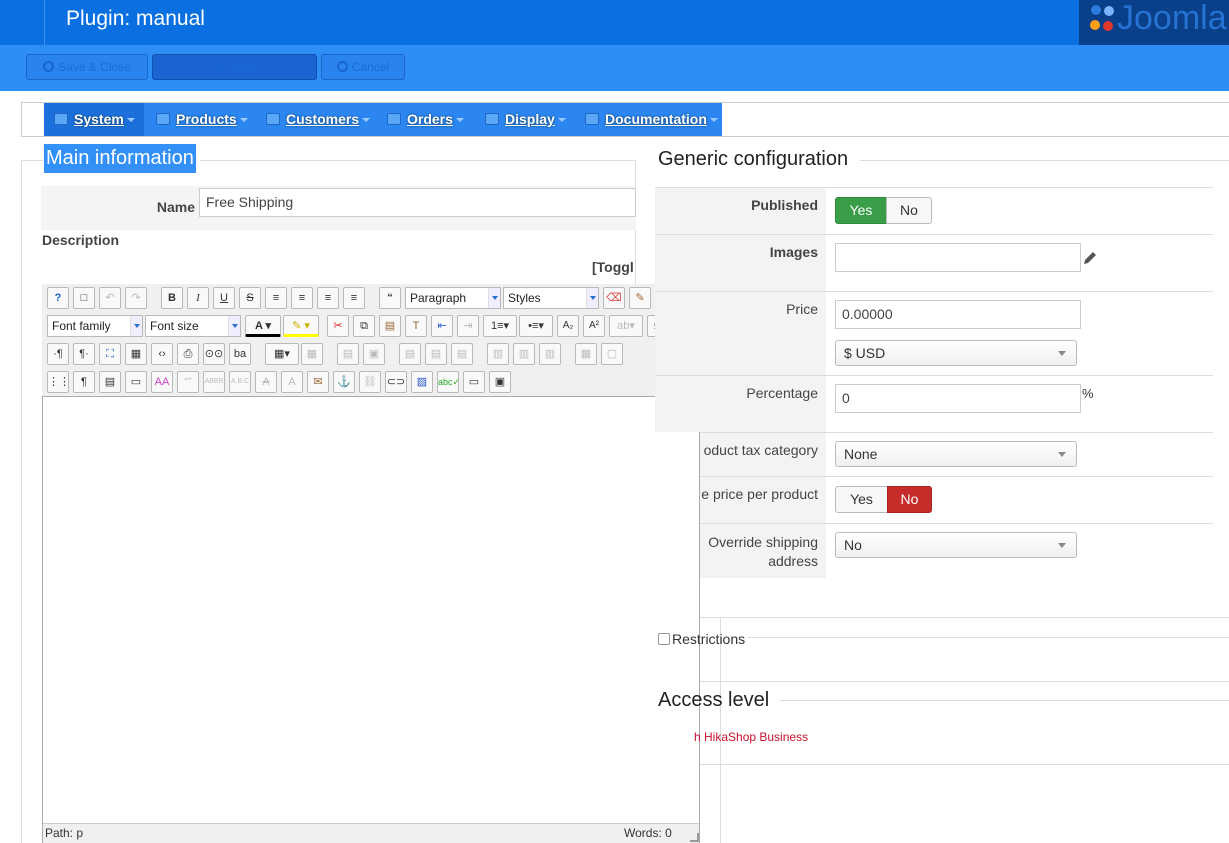 The width and height of the screenshot is (1229, 843). I want to click on insert-layer-icon: ▭, so click(136, 382).